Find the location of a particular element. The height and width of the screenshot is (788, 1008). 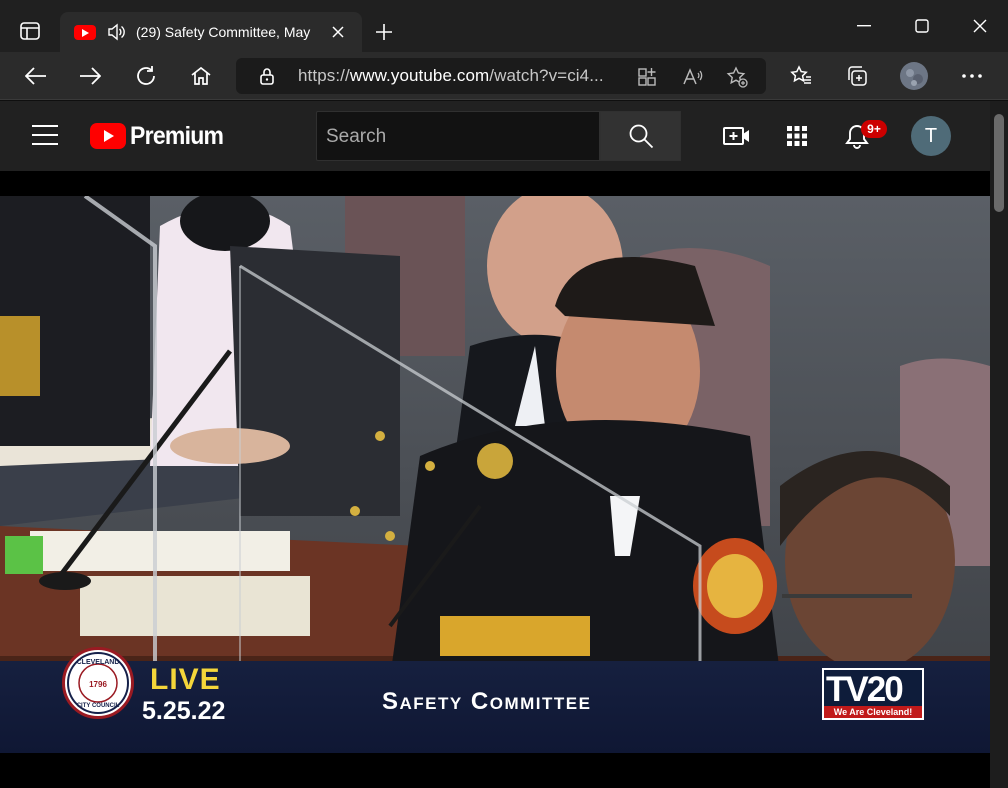

tab-actions-icon is located at coordinates (30, 31).